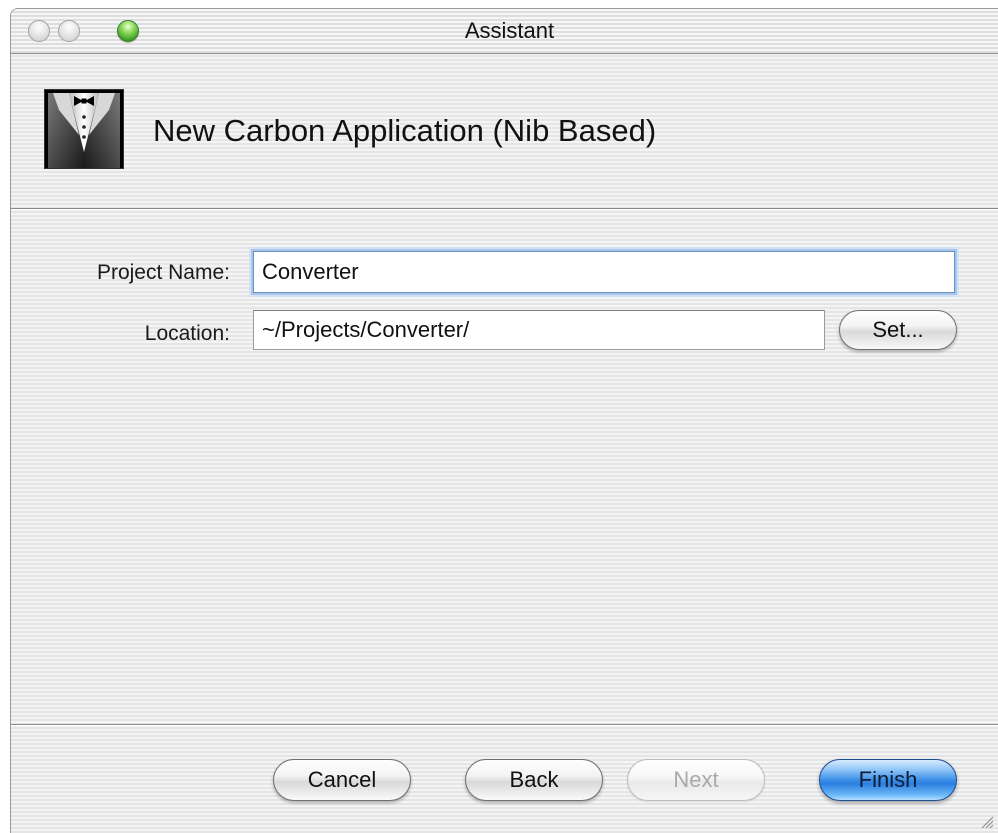 The width and height of the screenshot is (998, 833). Describe the element at coordinates (187, 333) in the screenshot. I see `location-label: Location:` at that location.